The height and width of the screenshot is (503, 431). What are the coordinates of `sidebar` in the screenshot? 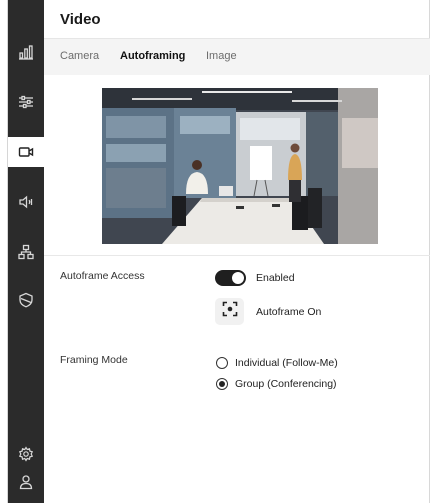 It's located at (26, 251).